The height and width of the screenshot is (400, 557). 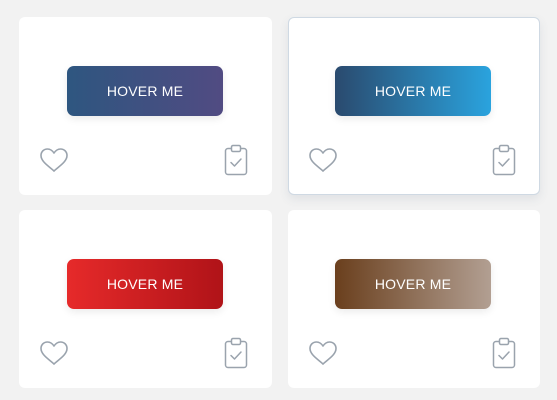 I want to click on hover-me-button-4: HOVER ME, so click(x=413, y=284).